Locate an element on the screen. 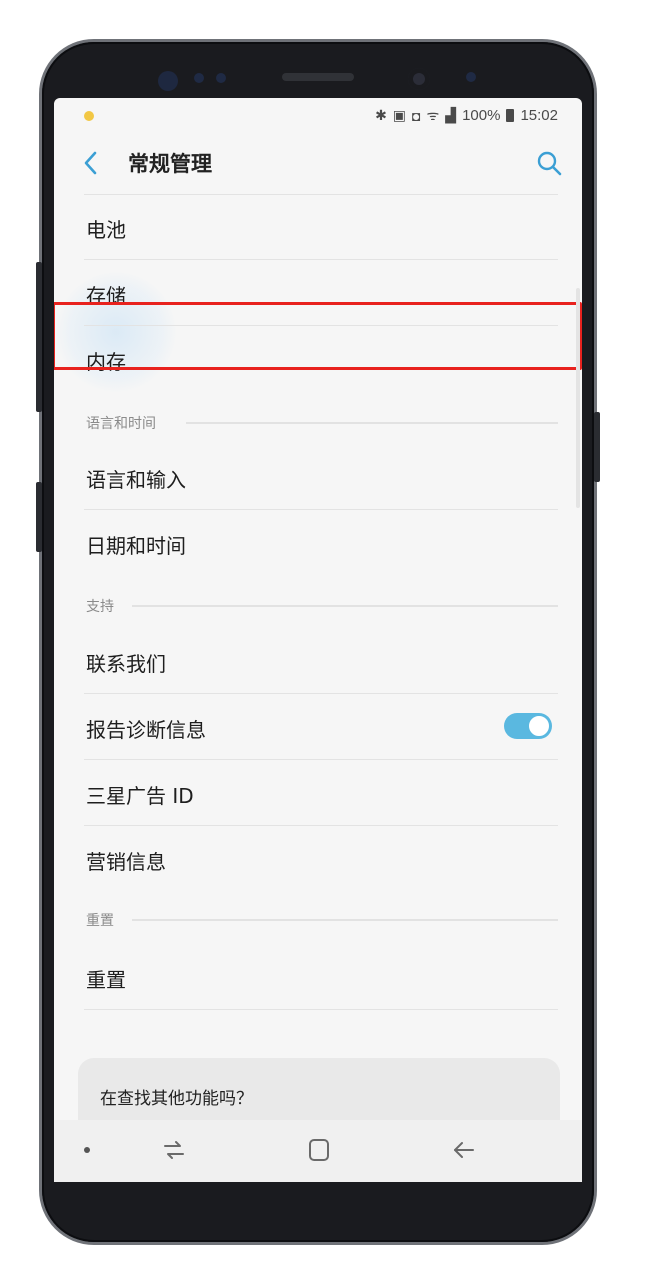 The width and height of the screenshot is (650, 1284). search-icon is located at coordinates (549, 163).